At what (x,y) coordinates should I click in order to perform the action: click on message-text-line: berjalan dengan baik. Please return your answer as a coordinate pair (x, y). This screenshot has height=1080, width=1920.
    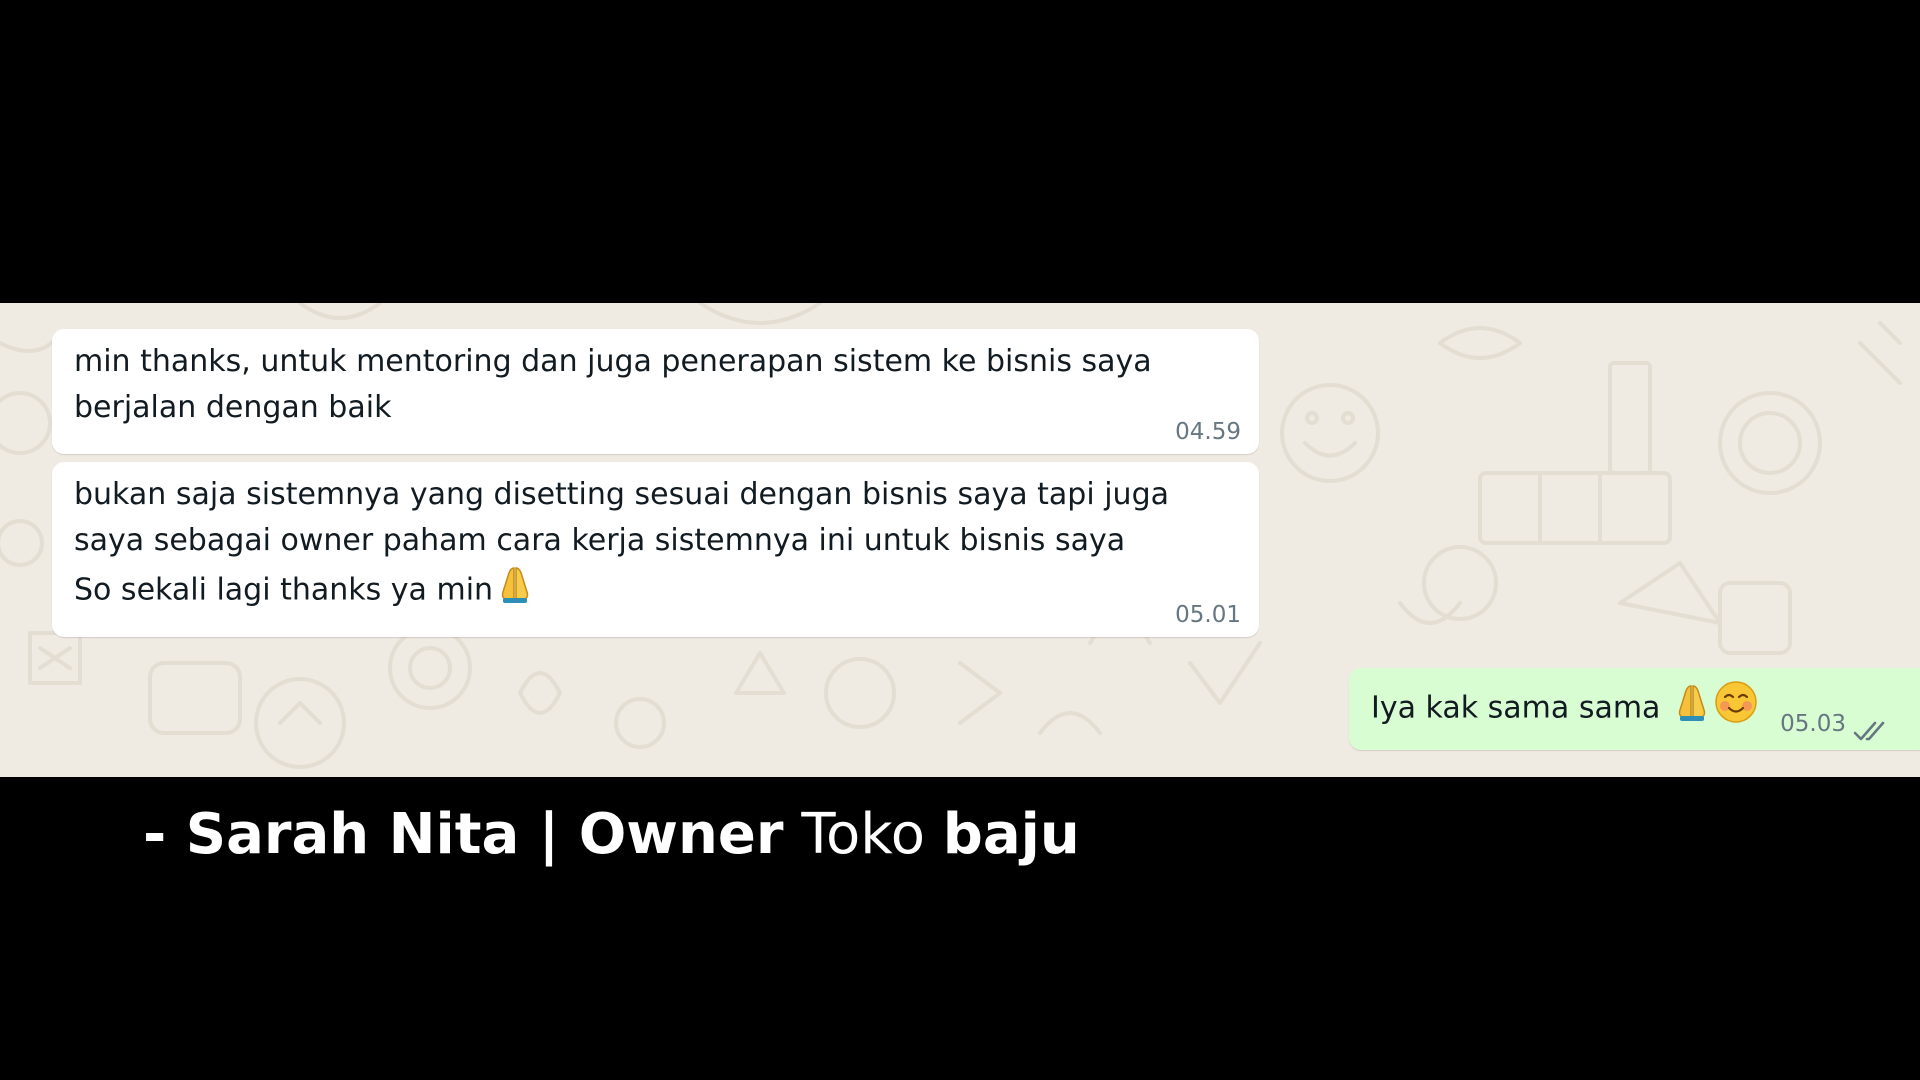
    Looking at the image, I should click on (233, 407).